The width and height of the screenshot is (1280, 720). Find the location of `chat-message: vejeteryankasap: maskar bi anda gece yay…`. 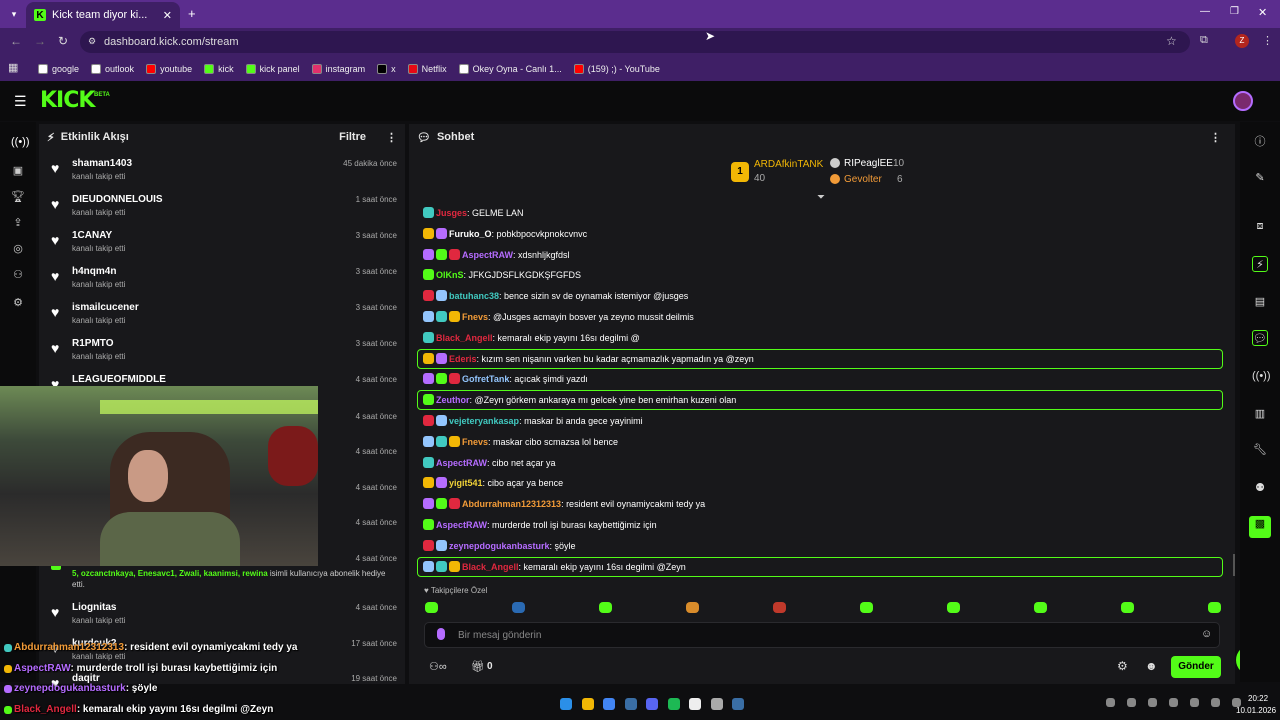

chat-message: vejeteryankasap: maskar bi anda gece yay… is located at coordinates (533, 421).